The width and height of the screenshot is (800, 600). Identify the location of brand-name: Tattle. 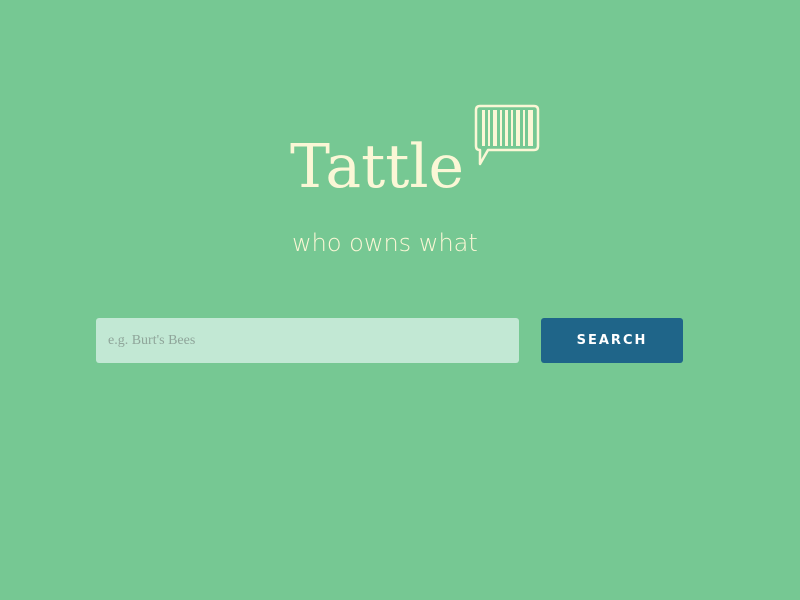
(377, 167).